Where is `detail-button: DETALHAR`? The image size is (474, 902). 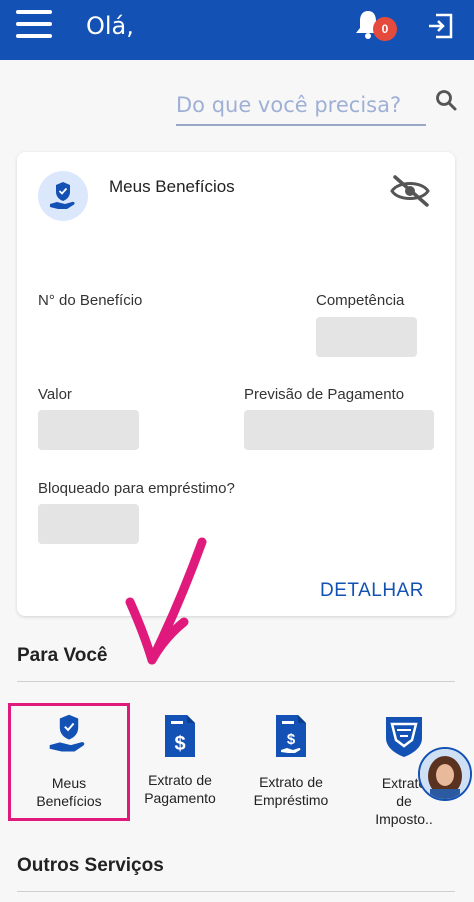
detail-button: DETALHAR is located at coordinates (372, 591).